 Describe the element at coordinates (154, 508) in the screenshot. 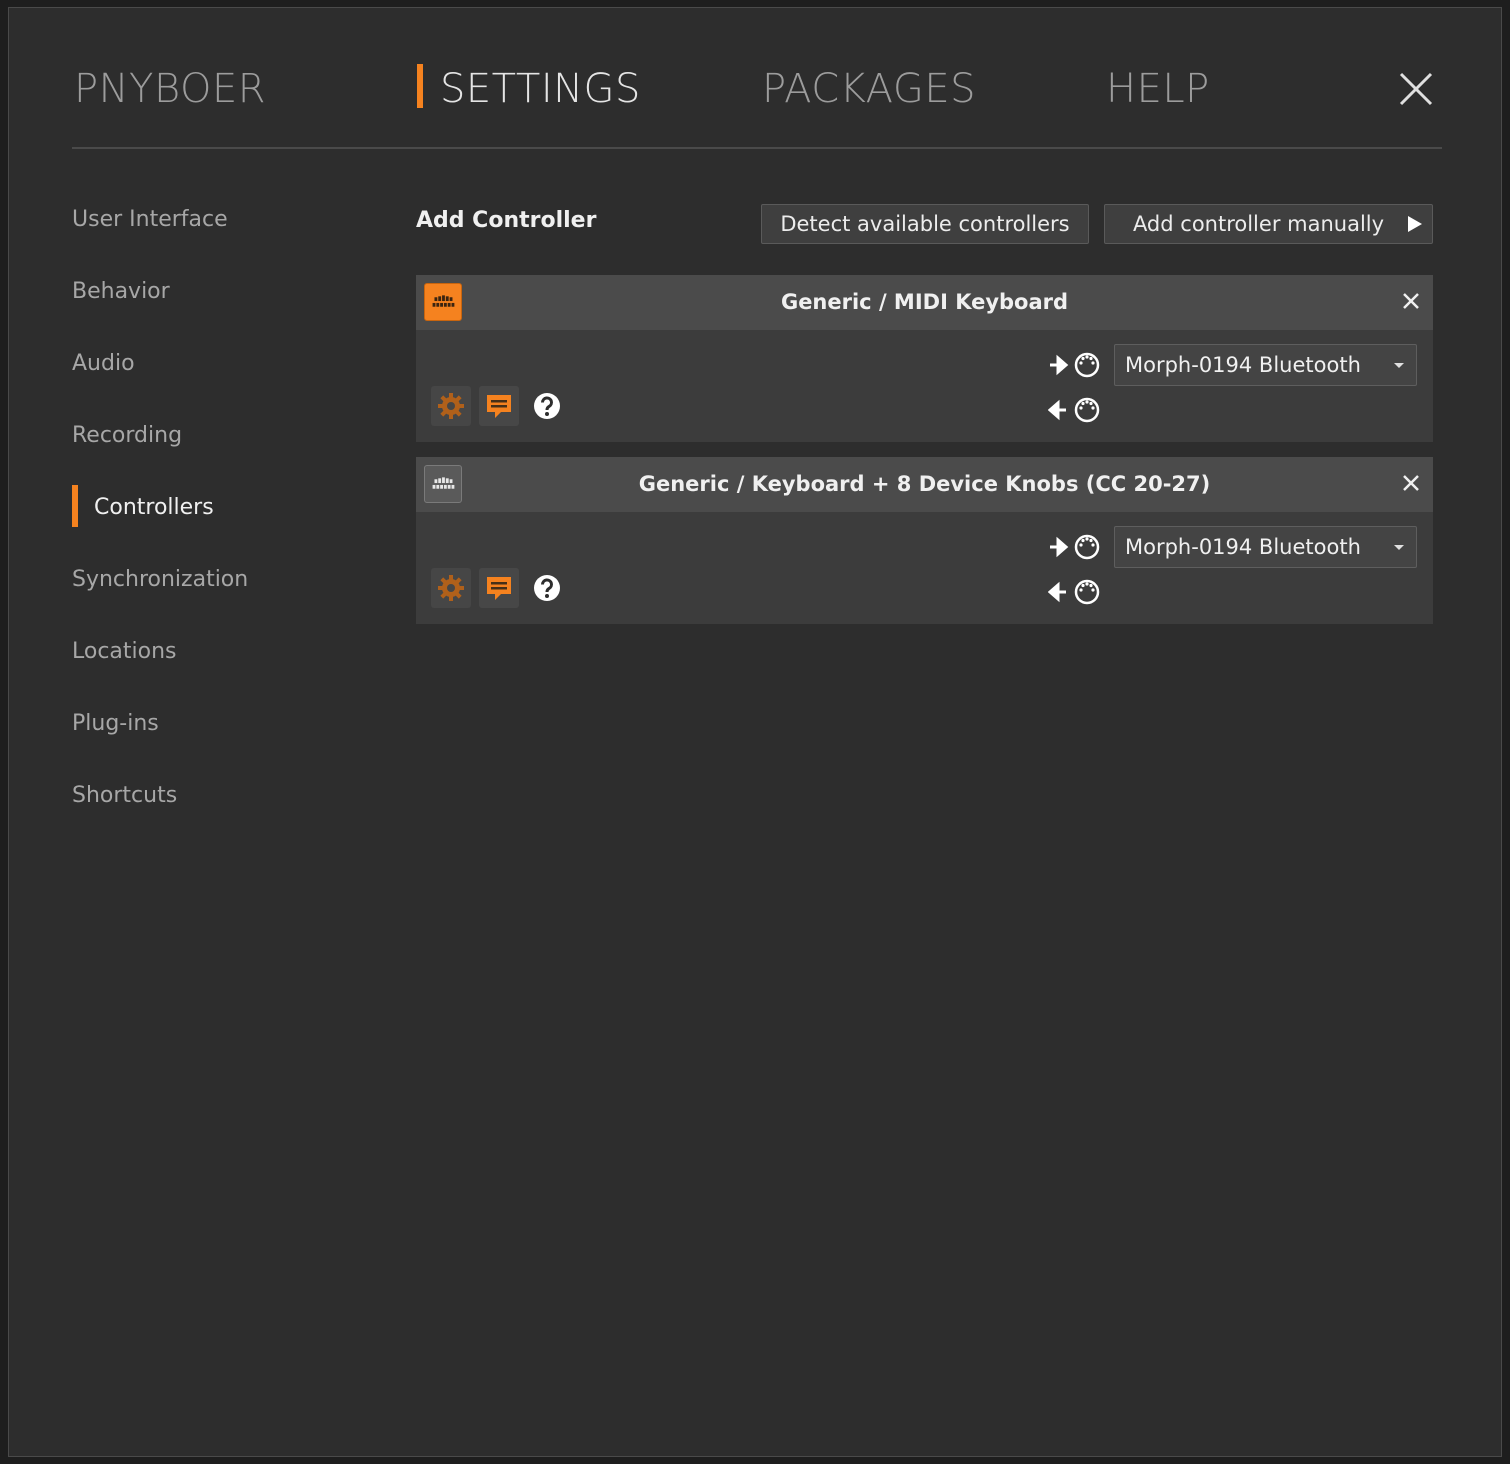

I see `sidebar-item-controllers: Controllers` at that location.